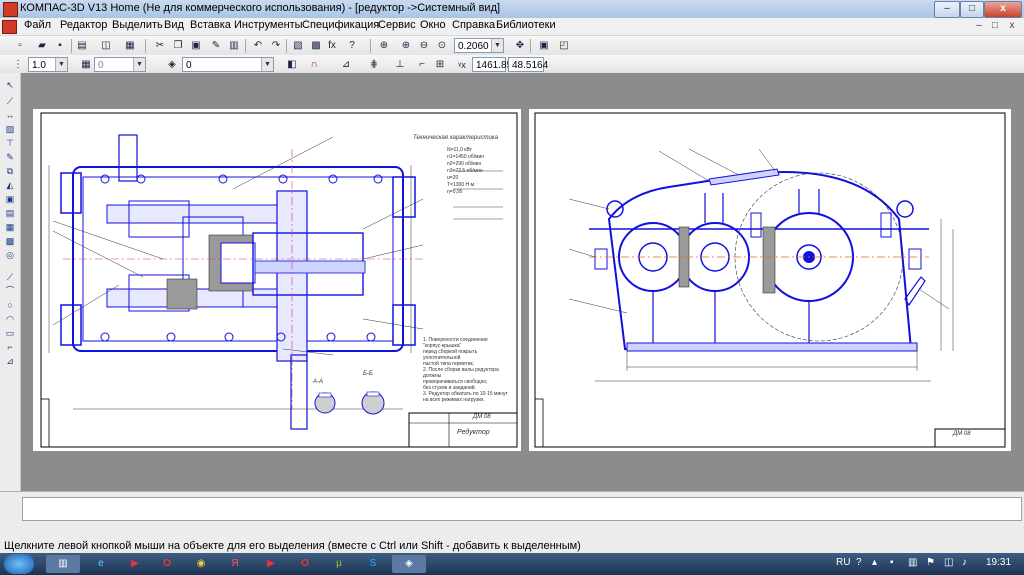 The image size is (1024, 575). What do you see at coordinates (424, 46) in the screenshot?
I see `zoom-out-icon: ⊖` at bounding box center [424, 46].